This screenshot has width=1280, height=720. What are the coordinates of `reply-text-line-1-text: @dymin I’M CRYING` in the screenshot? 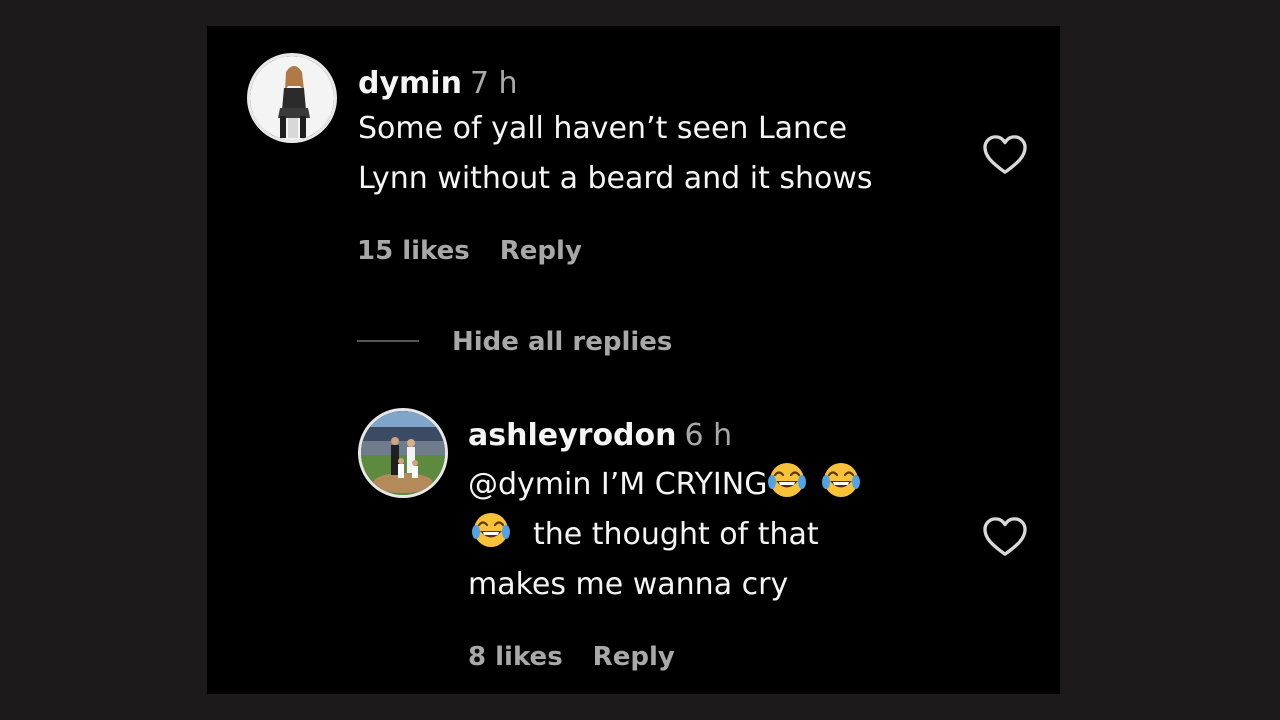 It's located at (618, 484).